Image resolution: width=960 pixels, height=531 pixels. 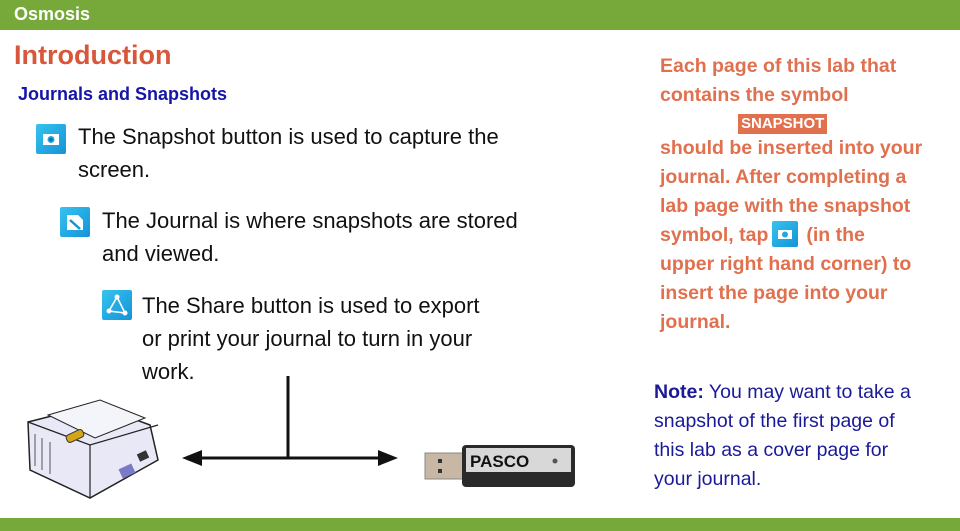 What do you see at coordinates (123, 94) in the screenshot?
I see `page-subtitle: Journals and Snapshots` at bounding box center [123, 94].